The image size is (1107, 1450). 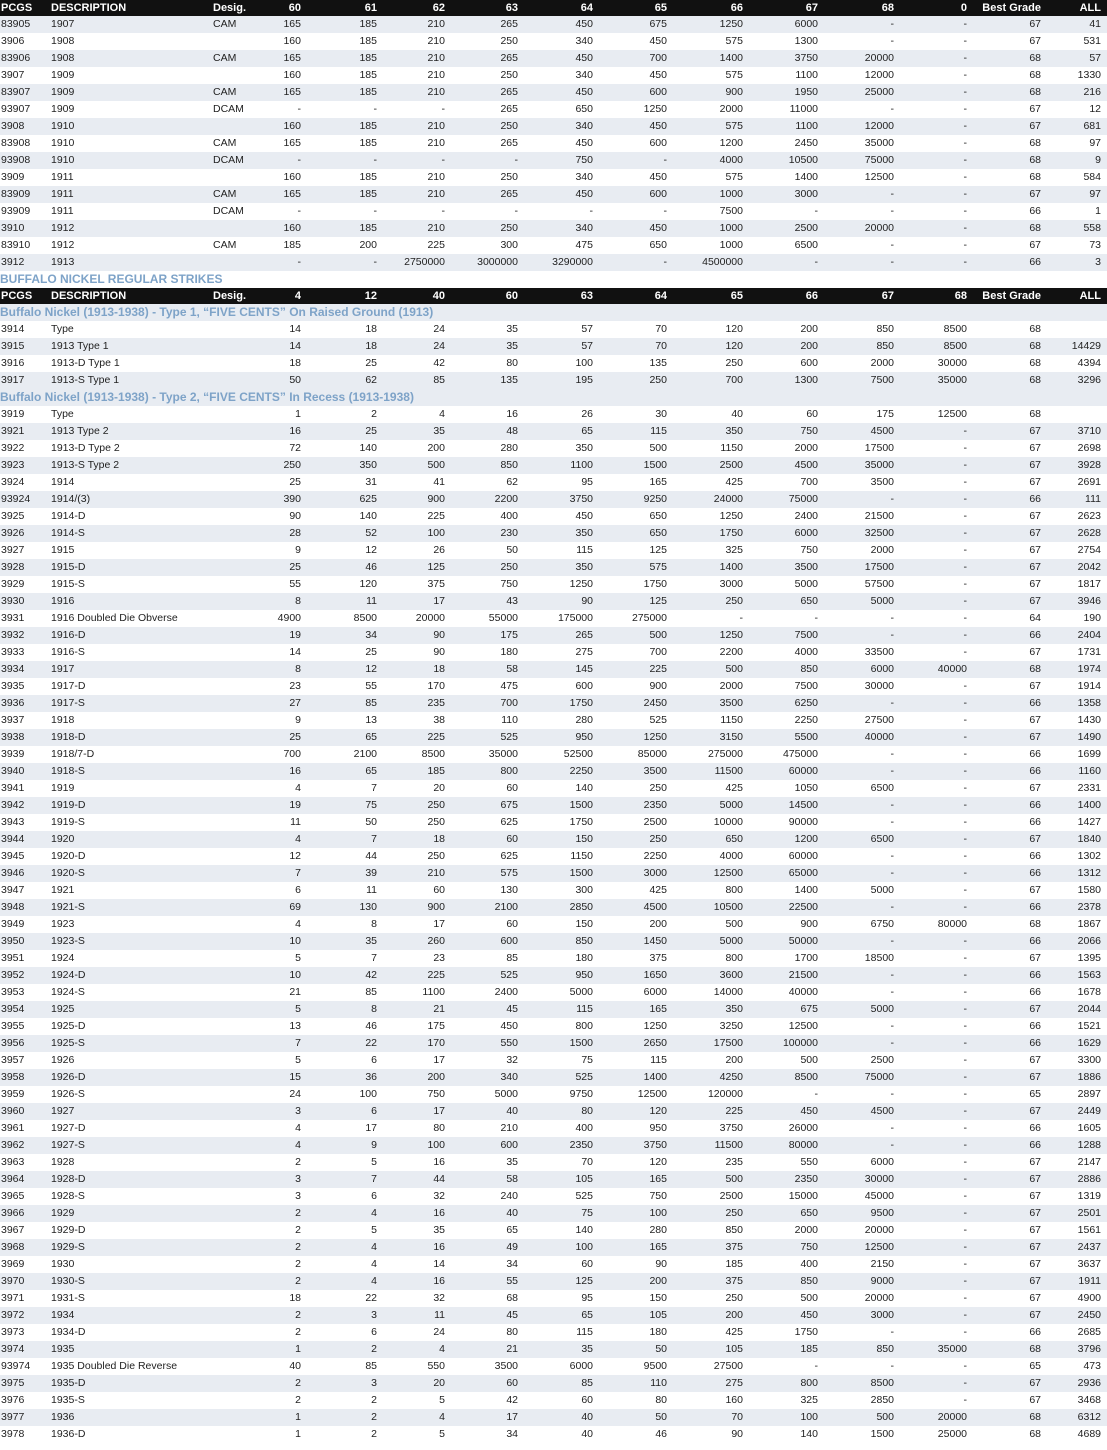 What do you see at coordinates (512, 1383) in the screenshot?
I see `price-cell: 60` at bounding box center [512, 1383].